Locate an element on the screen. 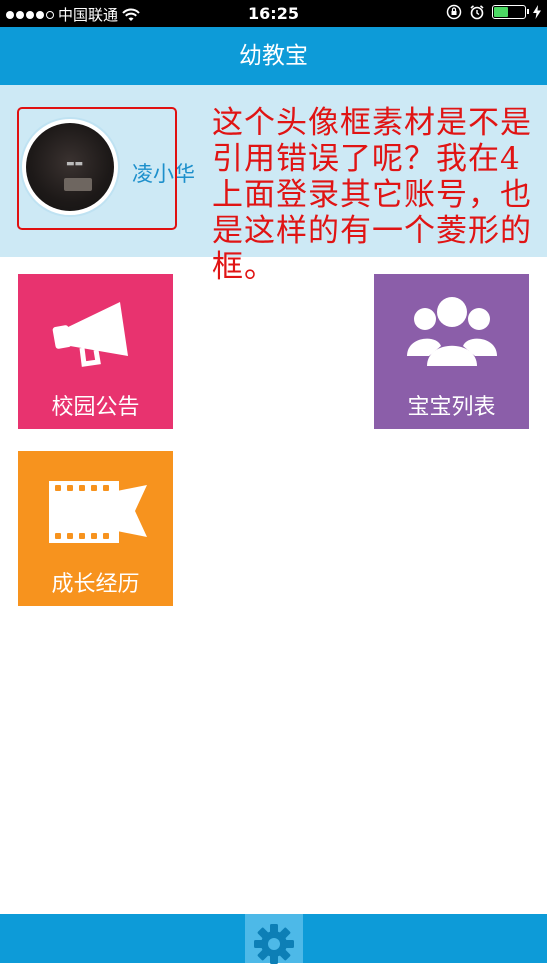 The image size is (547, 966). page-title: 幼教宝 is located at coordinates (273, 56).